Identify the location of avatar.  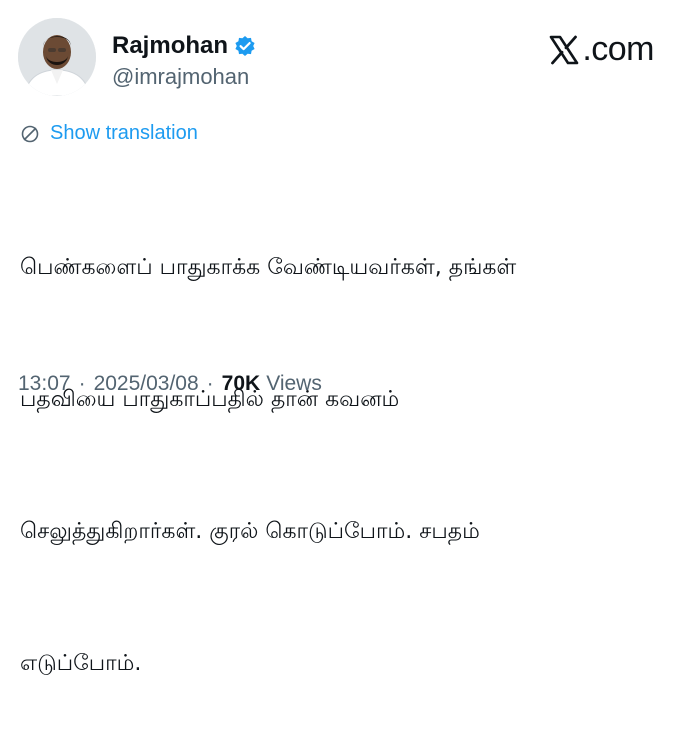
(57, 57).